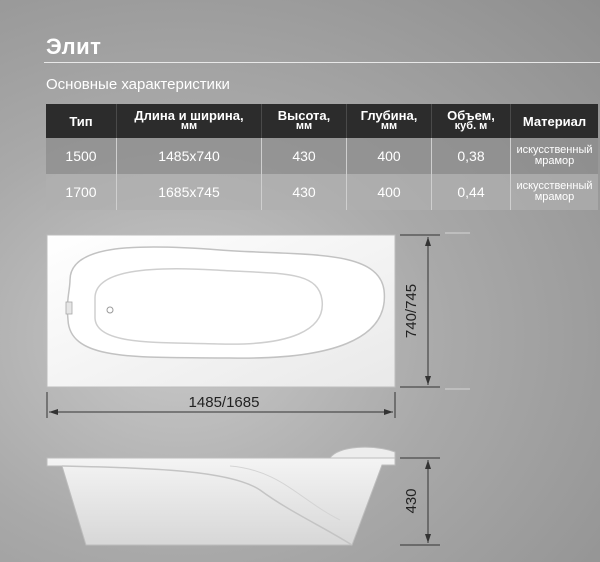  Describe the element at coordinates (411, 311) in the screenshot. I see `width-label: 740/745` at that location.